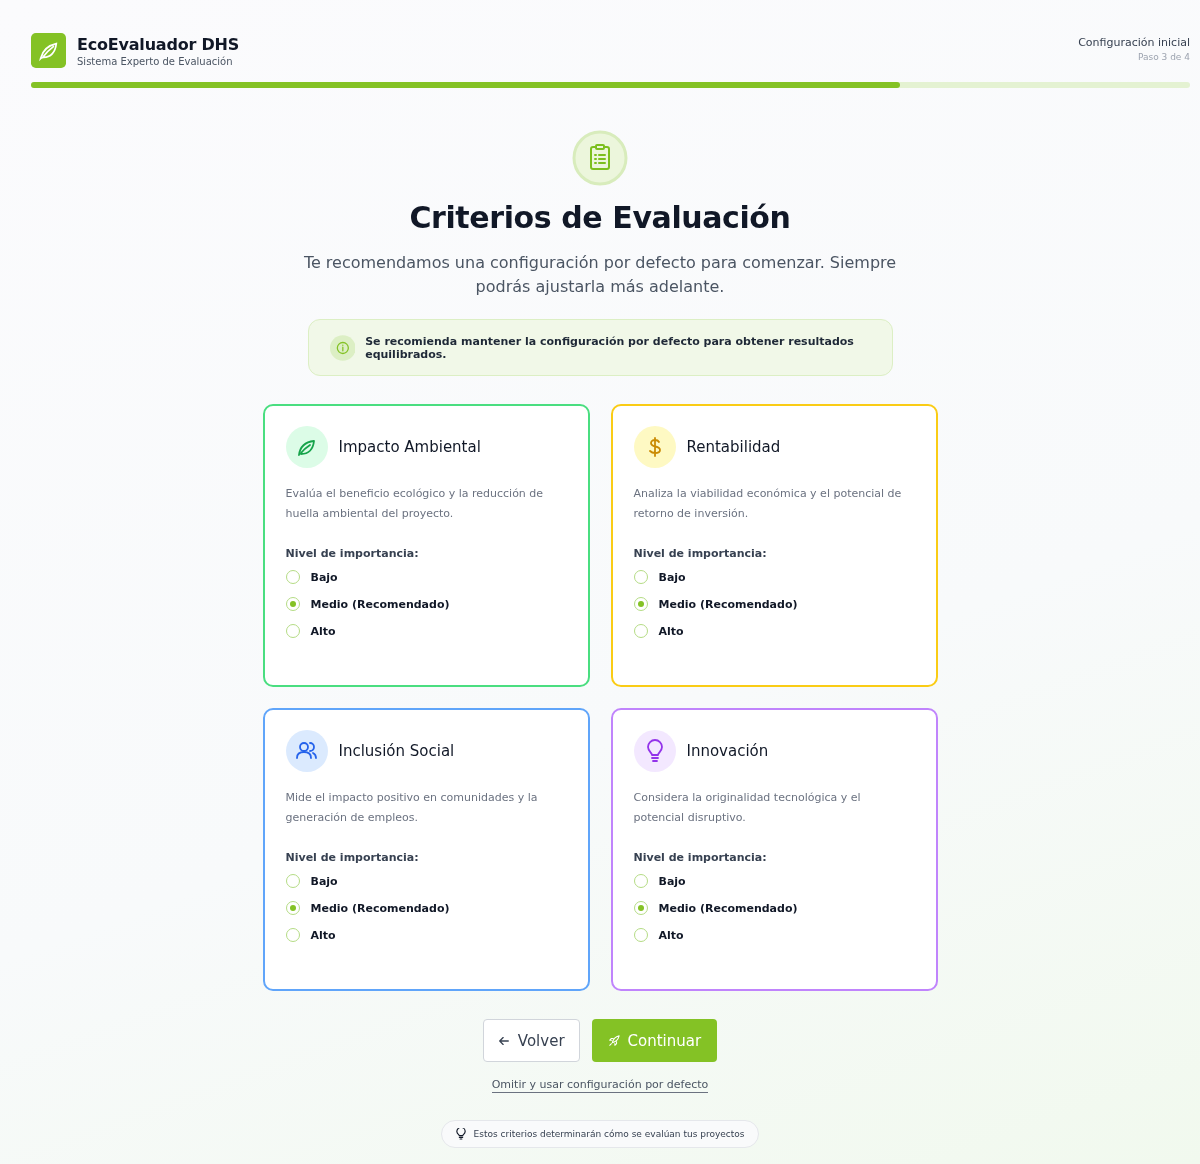  What do you see at coordinates (415, 504) in the screenshot?
I see `criterion-description: Evalúa el beneficio ecológico y la reducción de huella ambiental del proyecto.` at bounding box center [415, 504].